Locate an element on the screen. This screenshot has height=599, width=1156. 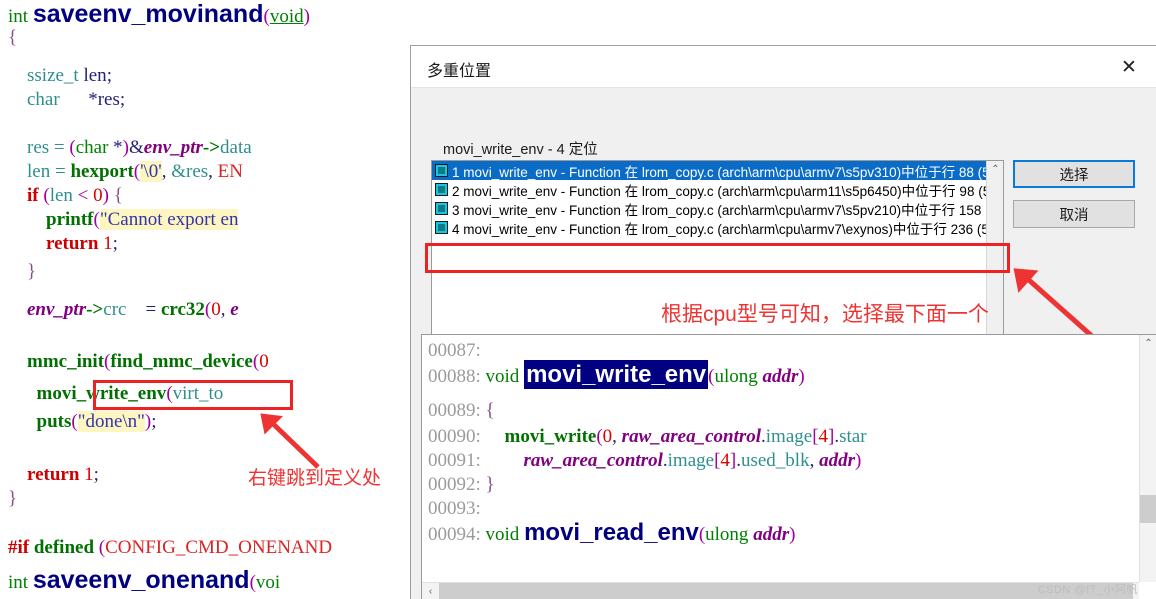
code-token: used_blk is located at coordinates (775, 460).